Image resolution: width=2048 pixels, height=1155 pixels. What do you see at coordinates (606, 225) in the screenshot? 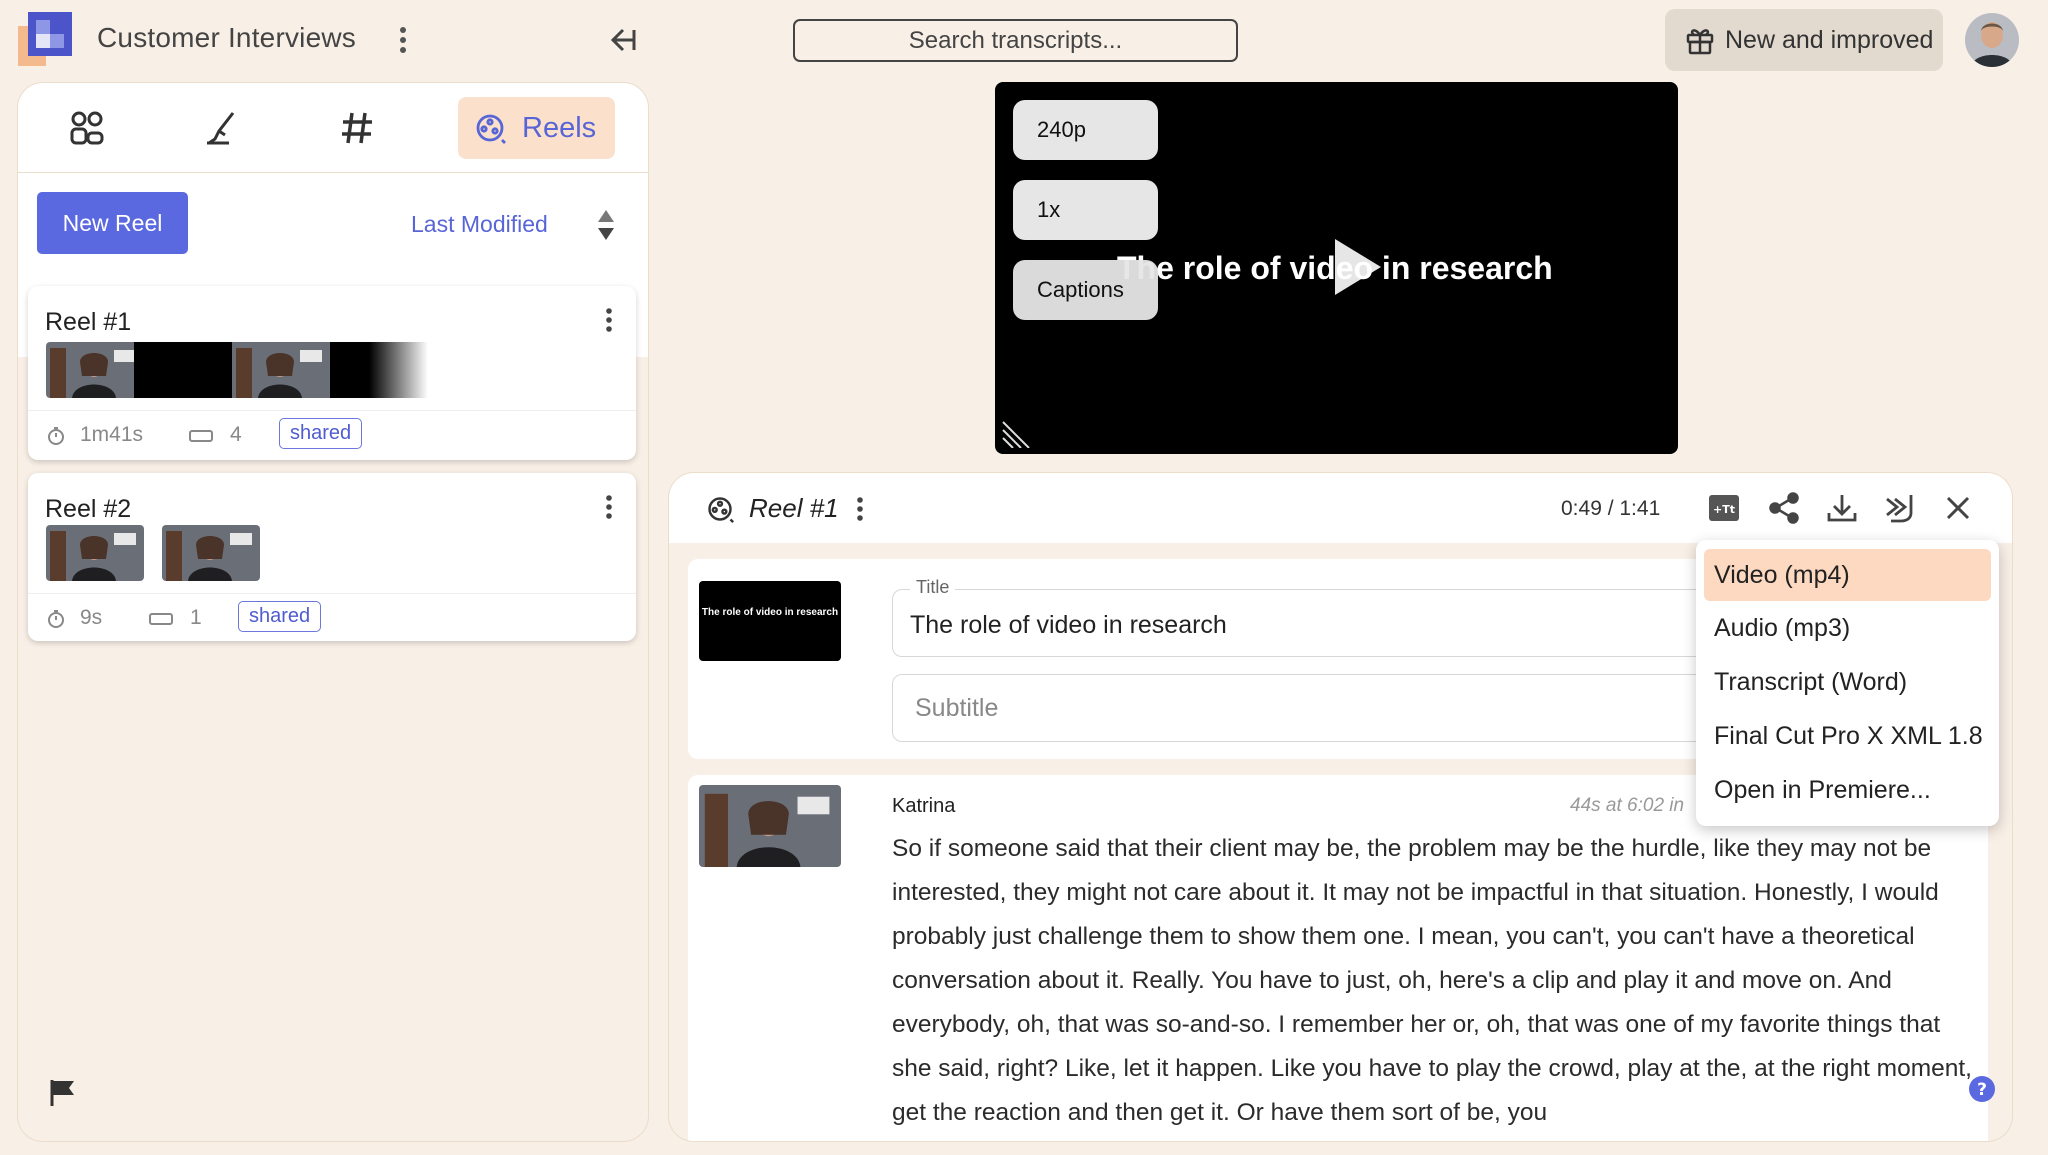
I see `sort-toggle-icon` at bounding box center [606, 225].